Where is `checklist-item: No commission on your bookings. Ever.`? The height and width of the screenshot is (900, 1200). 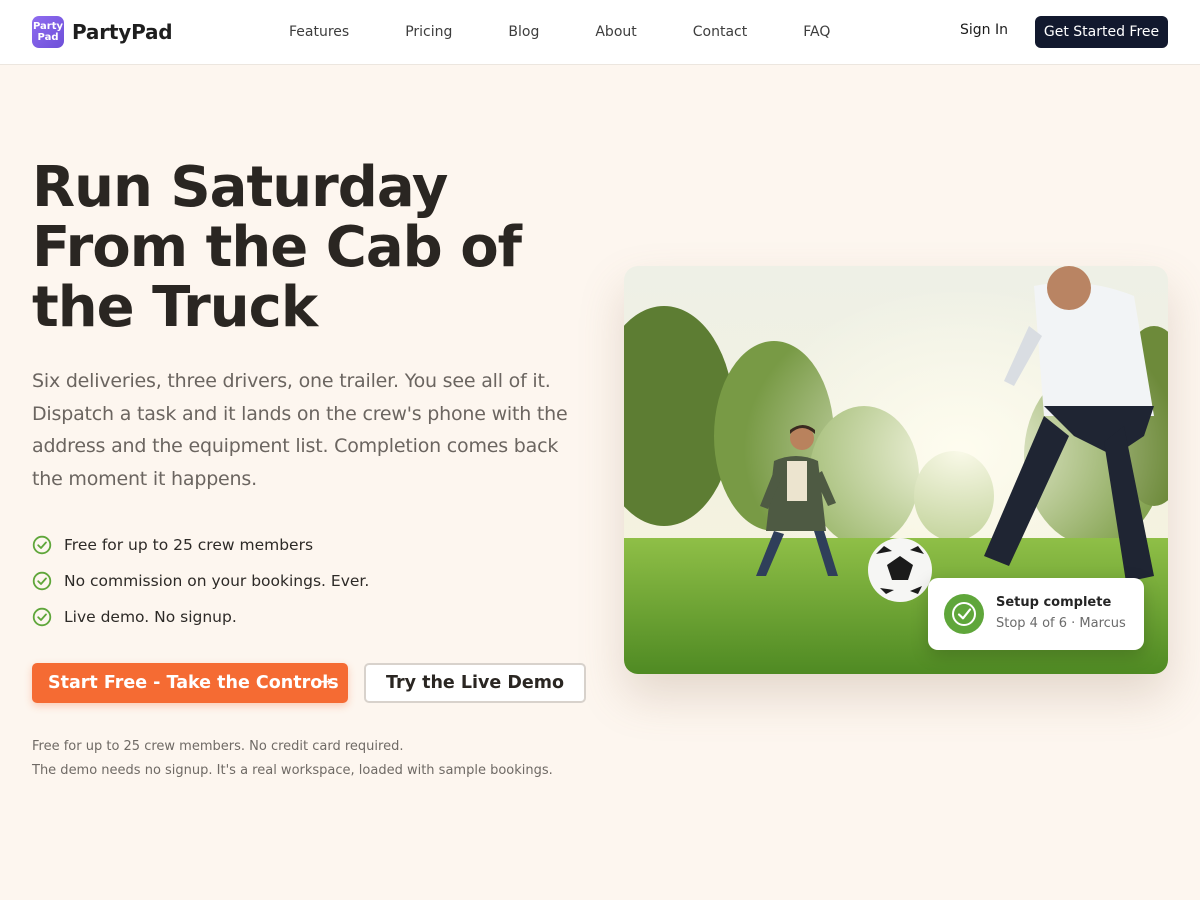 checklist-item: No commission on your bookings. Ever. is located at coordinates (200, 581).